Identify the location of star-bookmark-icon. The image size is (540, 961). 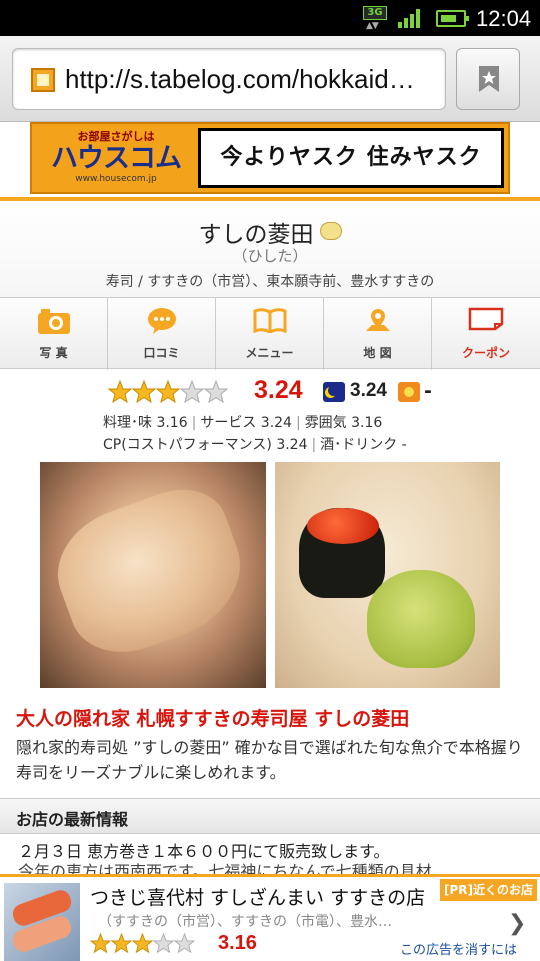
(489, 79).